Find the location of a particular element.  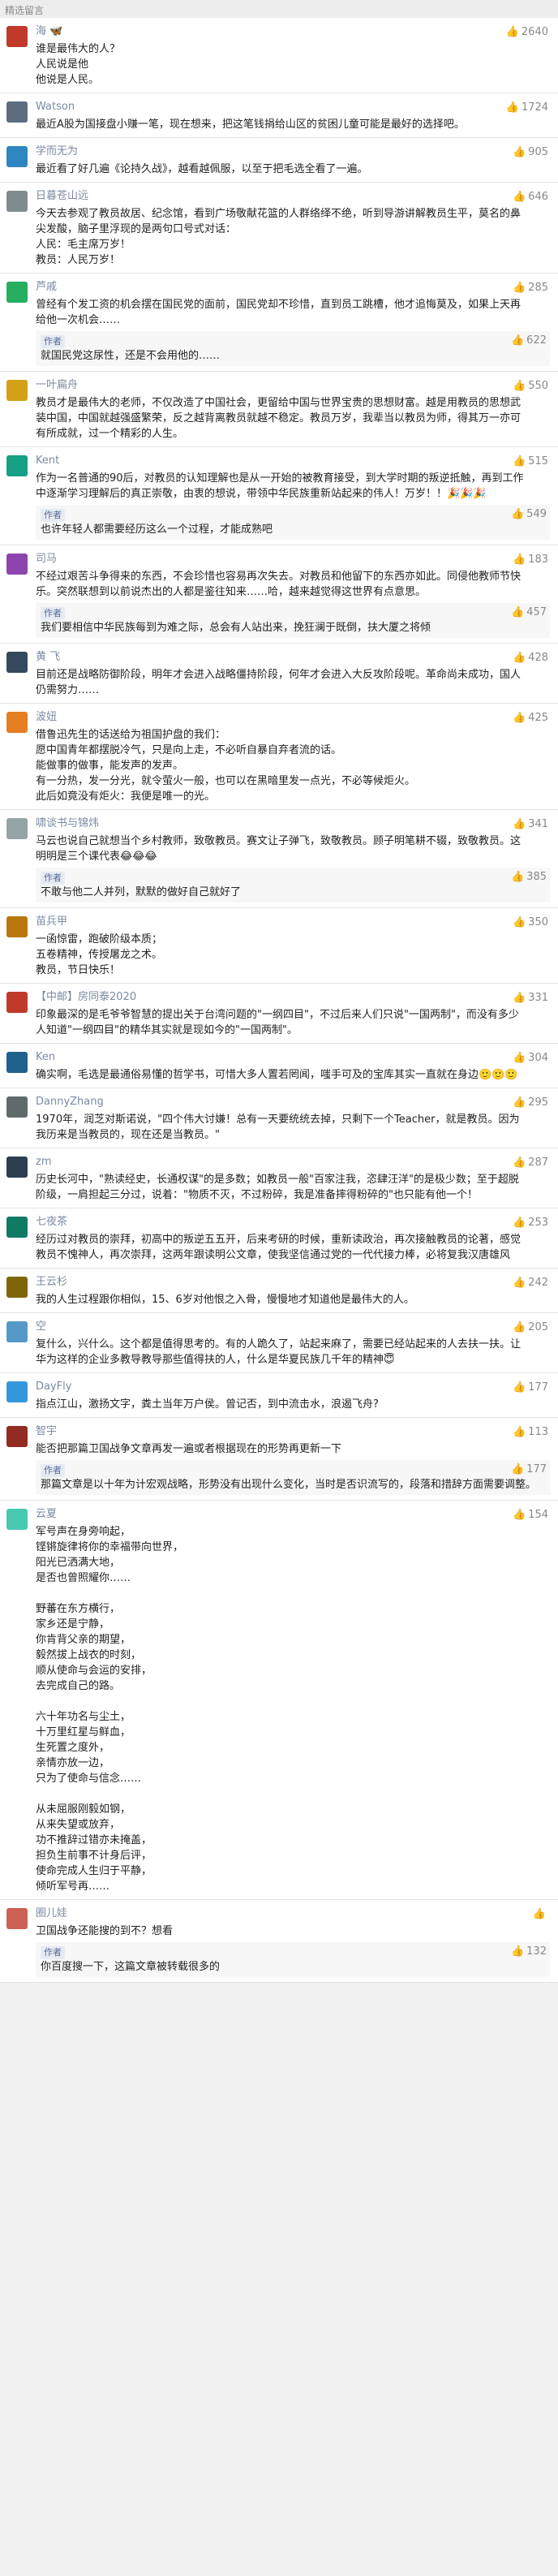

like-button: 👍 304 is located at coordinates (530, 1059).